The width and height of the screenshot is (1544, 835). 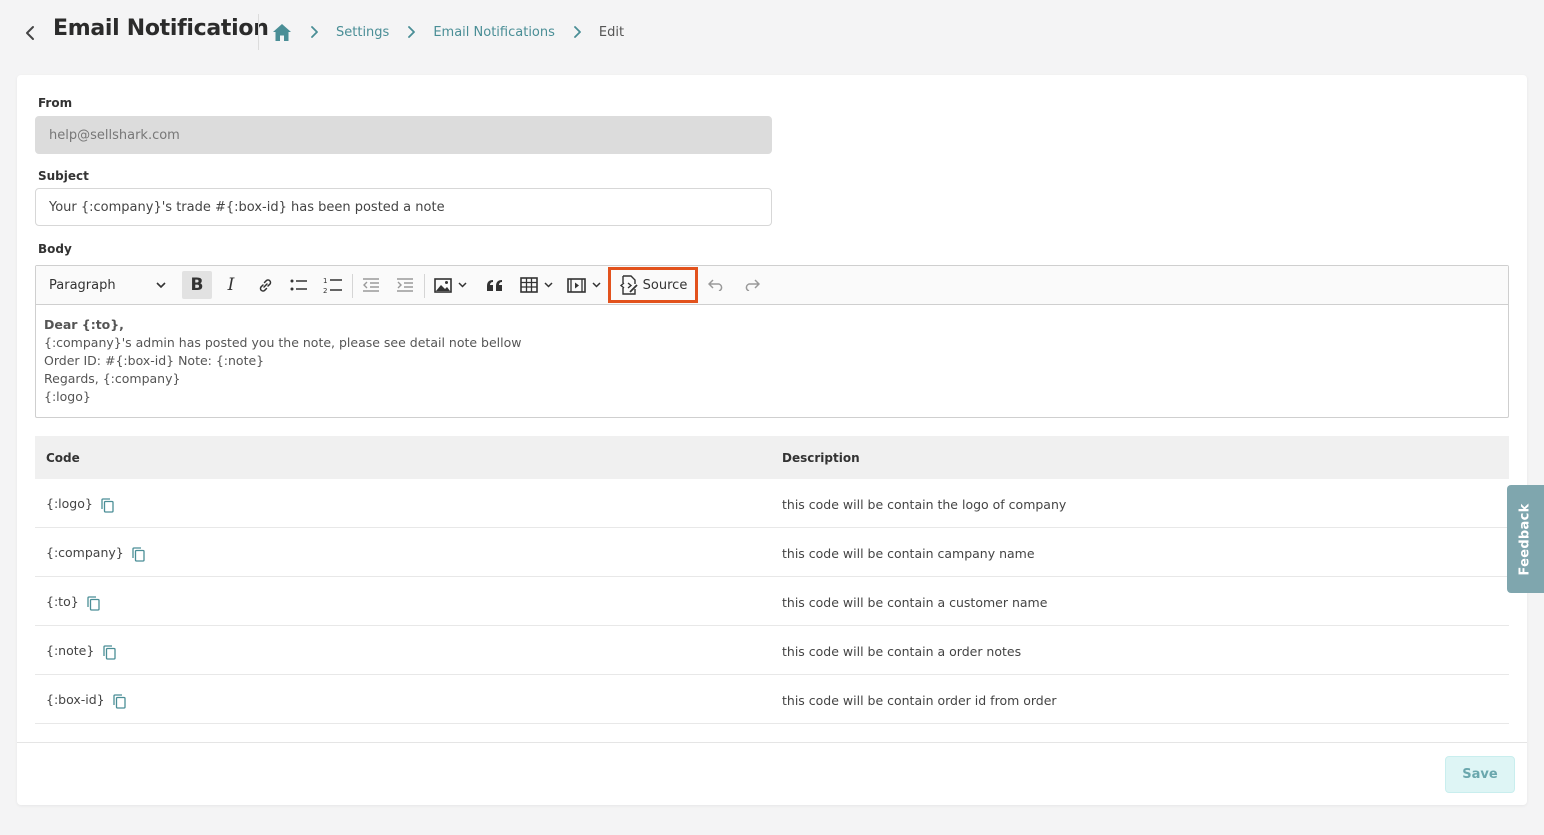 I want to click on paragraph-label: Paragraph, so click(x=82, y=285).